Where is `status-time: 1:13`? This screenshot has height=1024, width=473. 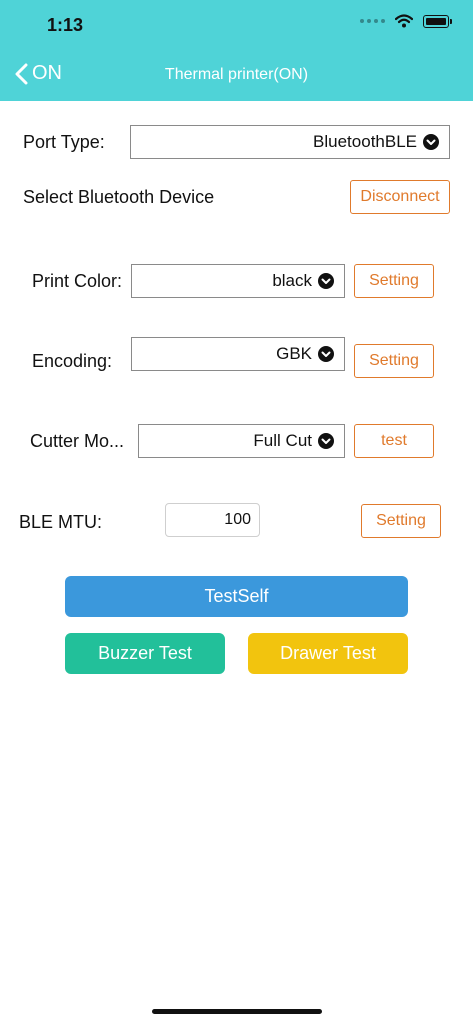
status-time: 1:13 is located at coordinates (65, 25).